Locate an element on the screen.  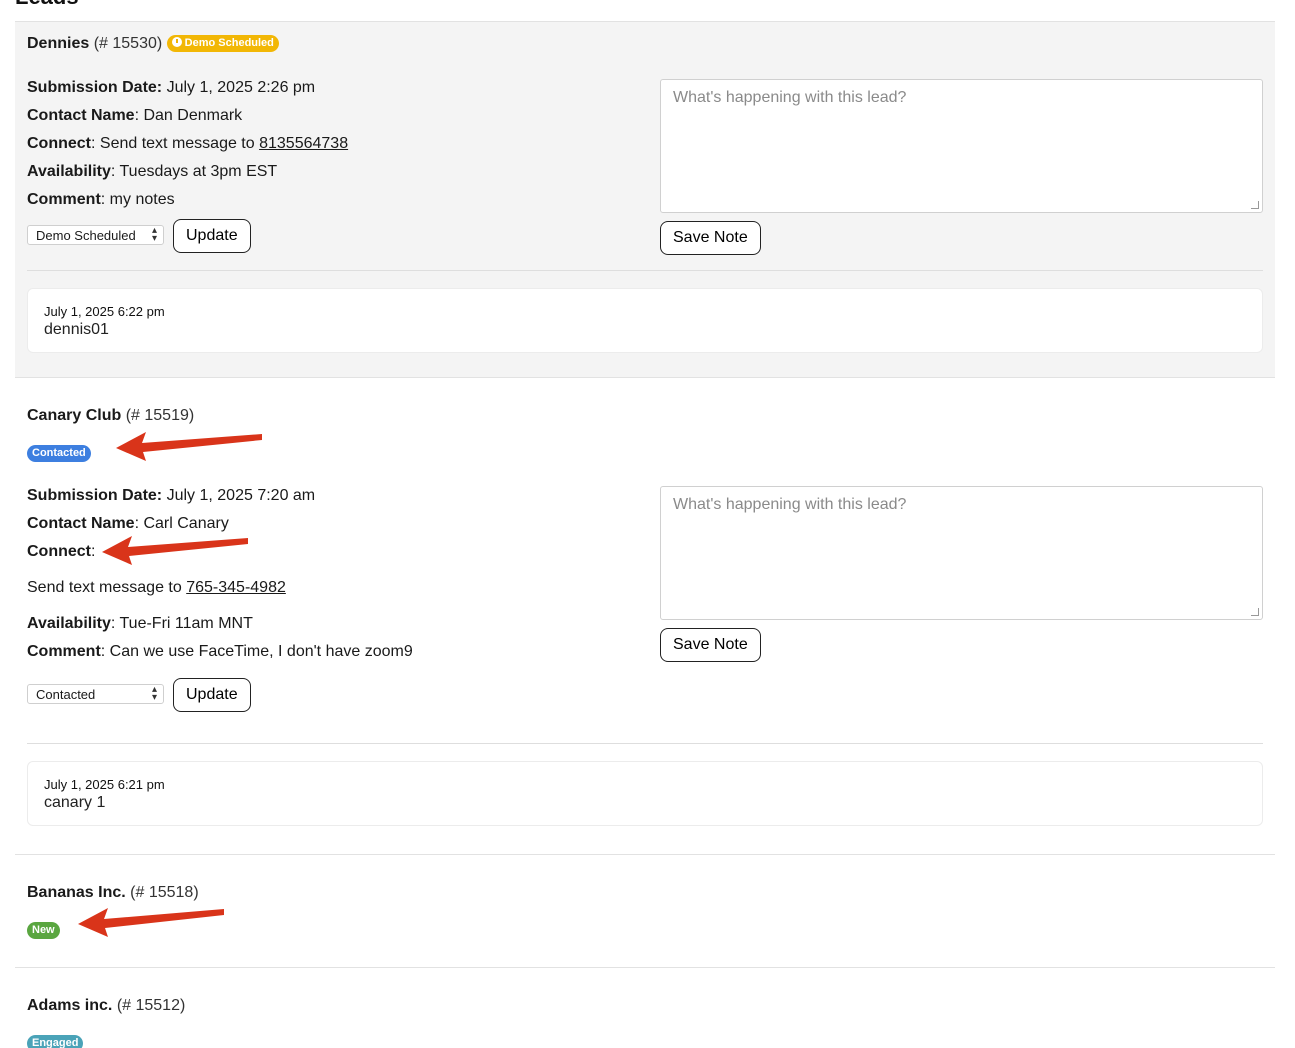
lead-header: Adams inc. (# 15512) is located at coordinates (106, 1006).